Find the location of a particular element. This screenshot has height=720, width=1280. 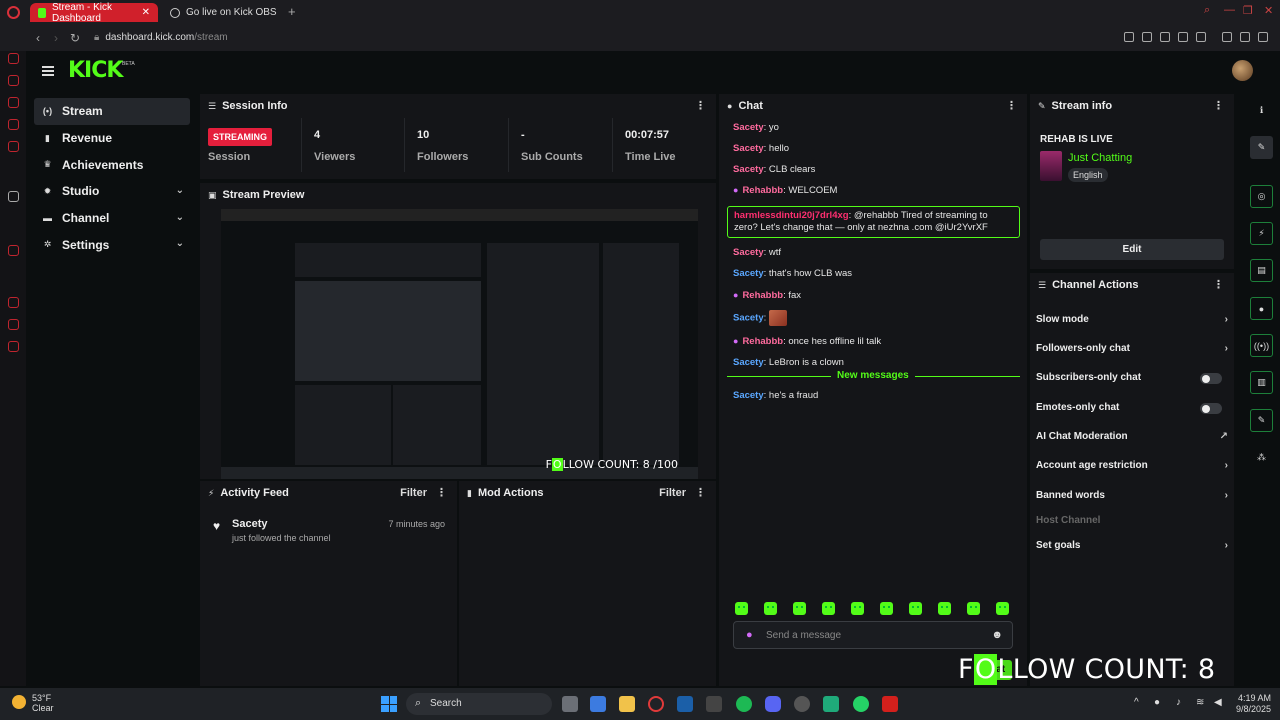

windows-start-icon is located at coordinates (389, 704).